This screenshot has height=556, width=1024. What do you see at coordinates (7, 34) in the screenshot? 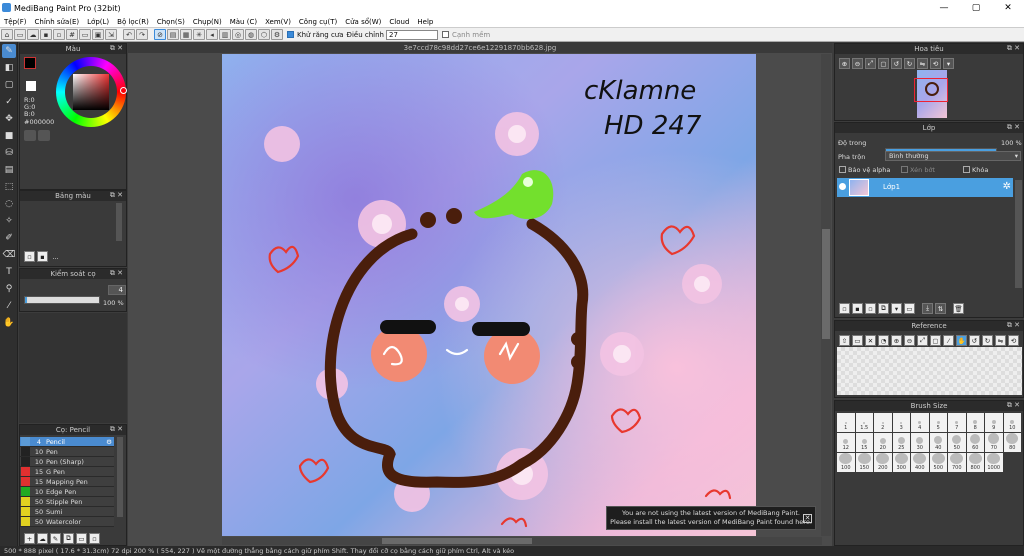
I see `home-icon: ⌂` at bounding box center [7, 34].